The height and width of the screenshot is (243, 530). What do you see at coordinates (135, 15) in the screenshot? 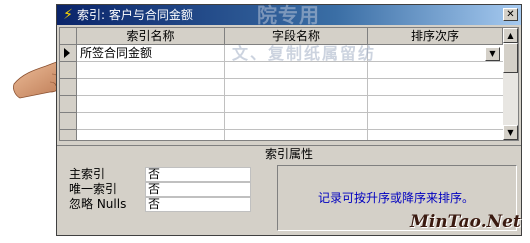
I see `window-title: 索引: 客户与合同金额` at bounding box center [135, 15].